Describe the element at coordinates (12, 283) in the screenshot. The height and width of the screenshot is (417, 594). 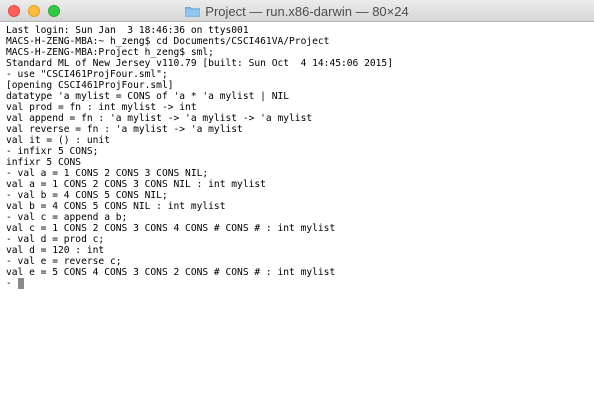
I see `prompt: -` at that location.